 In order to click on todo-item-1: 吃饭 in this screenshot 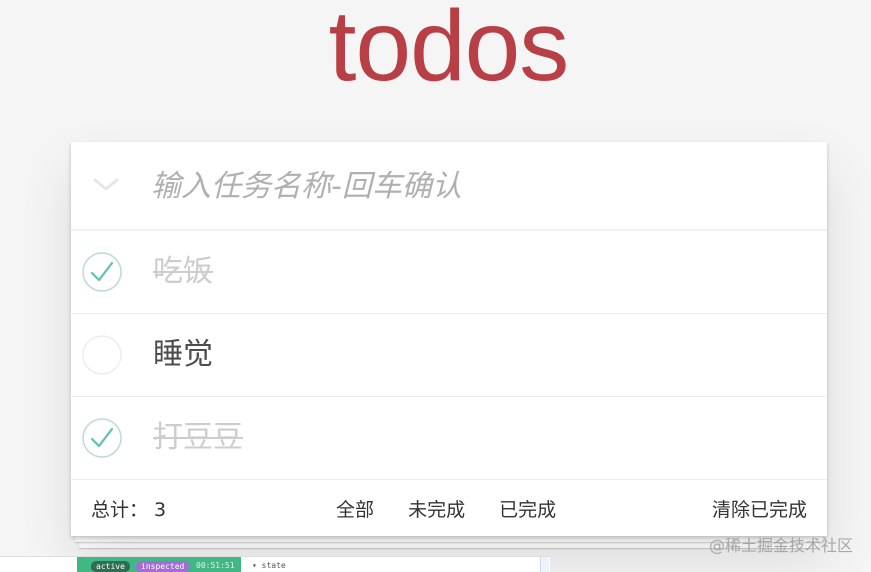, I will do `click(449, 272)`.